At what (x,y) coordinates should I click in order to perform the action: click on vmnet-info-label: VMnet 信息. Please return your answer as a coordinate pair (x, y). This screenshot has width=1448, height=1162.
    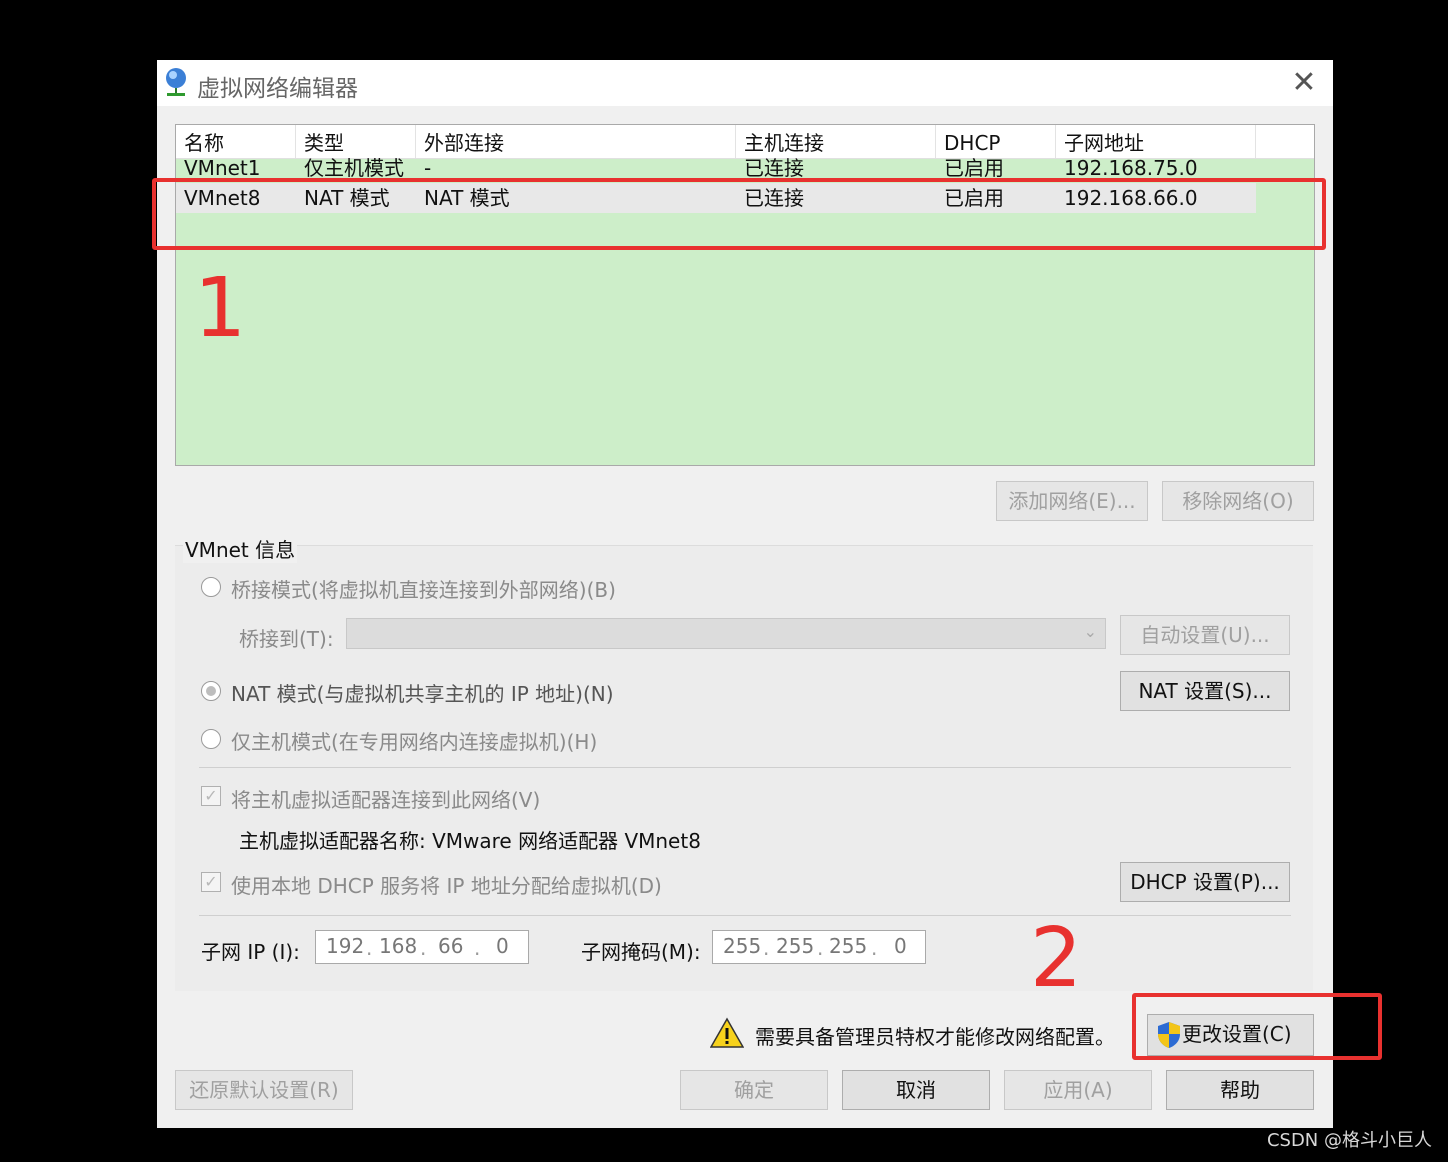
    Looking at the image, I should click on (240, 548).